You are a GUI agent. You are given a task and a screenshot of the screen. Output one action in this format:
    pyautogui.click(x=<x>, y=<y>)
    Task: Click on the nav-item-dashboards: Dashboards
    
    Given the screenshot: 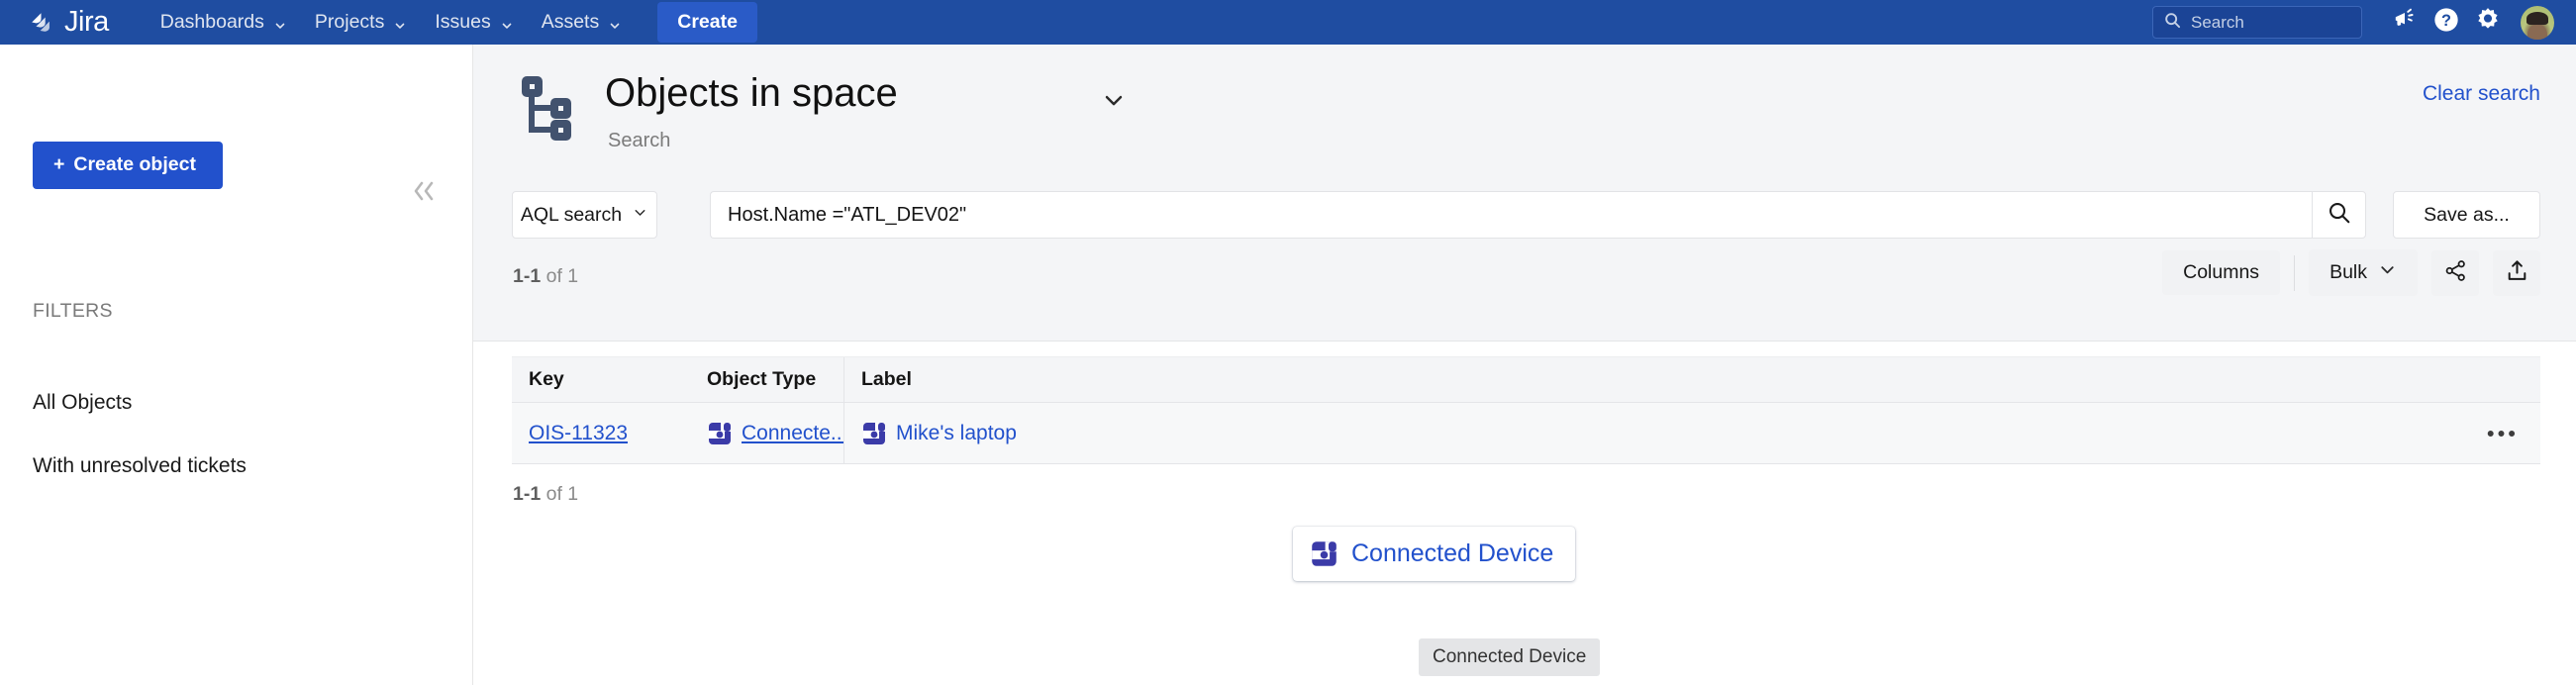 What is the action you would take?
    pyautogui.click(x=224, y=22)
    